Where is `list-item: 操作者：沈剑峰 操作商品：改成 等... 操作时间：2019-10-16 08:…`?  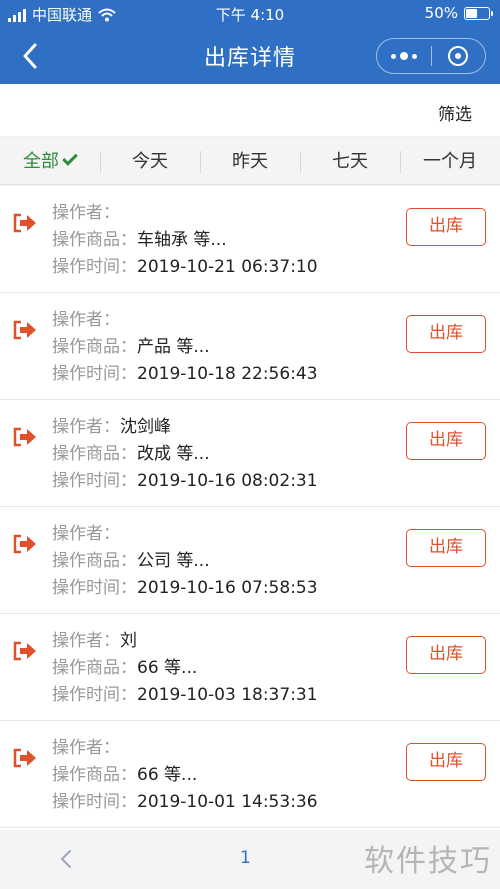 list-item: 操作者：沈剑峰 操作商品：改成 等... 操作时间：2019-10-16 08:… is located at coordinates (250, 453).